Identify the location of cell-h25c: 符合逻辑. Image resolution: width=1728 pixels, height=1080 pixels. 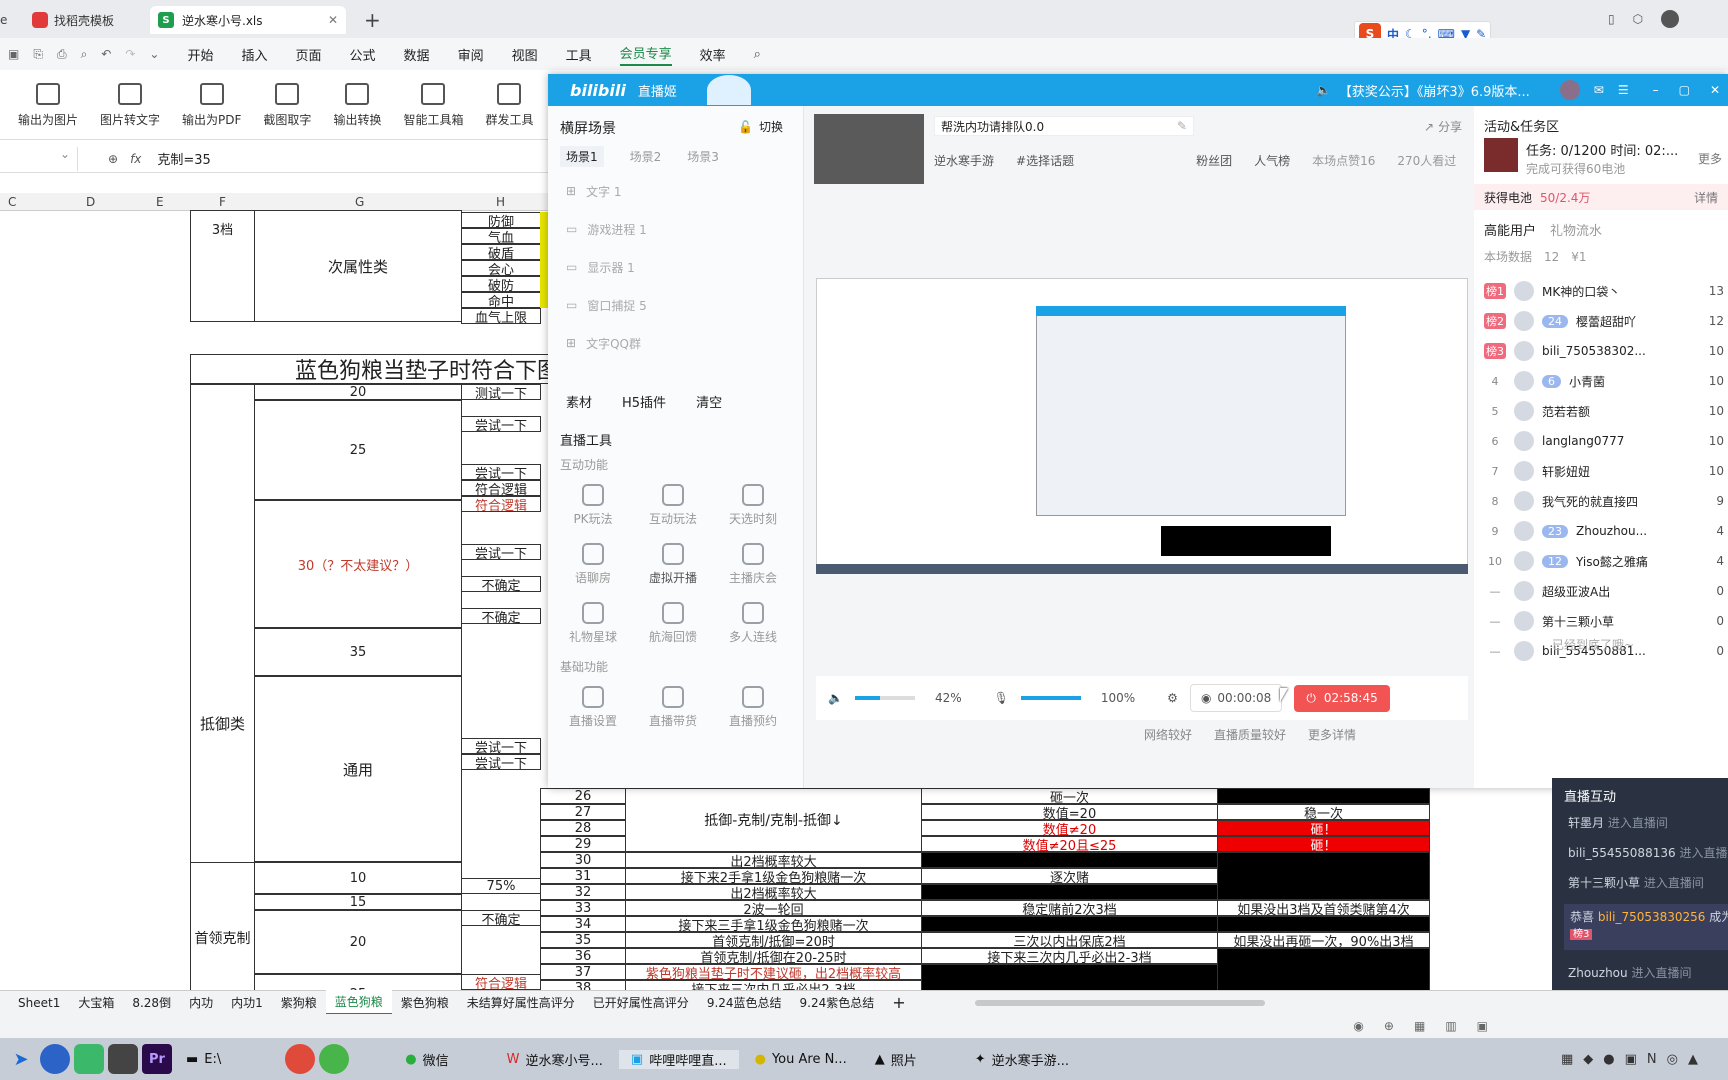
(501, 488).